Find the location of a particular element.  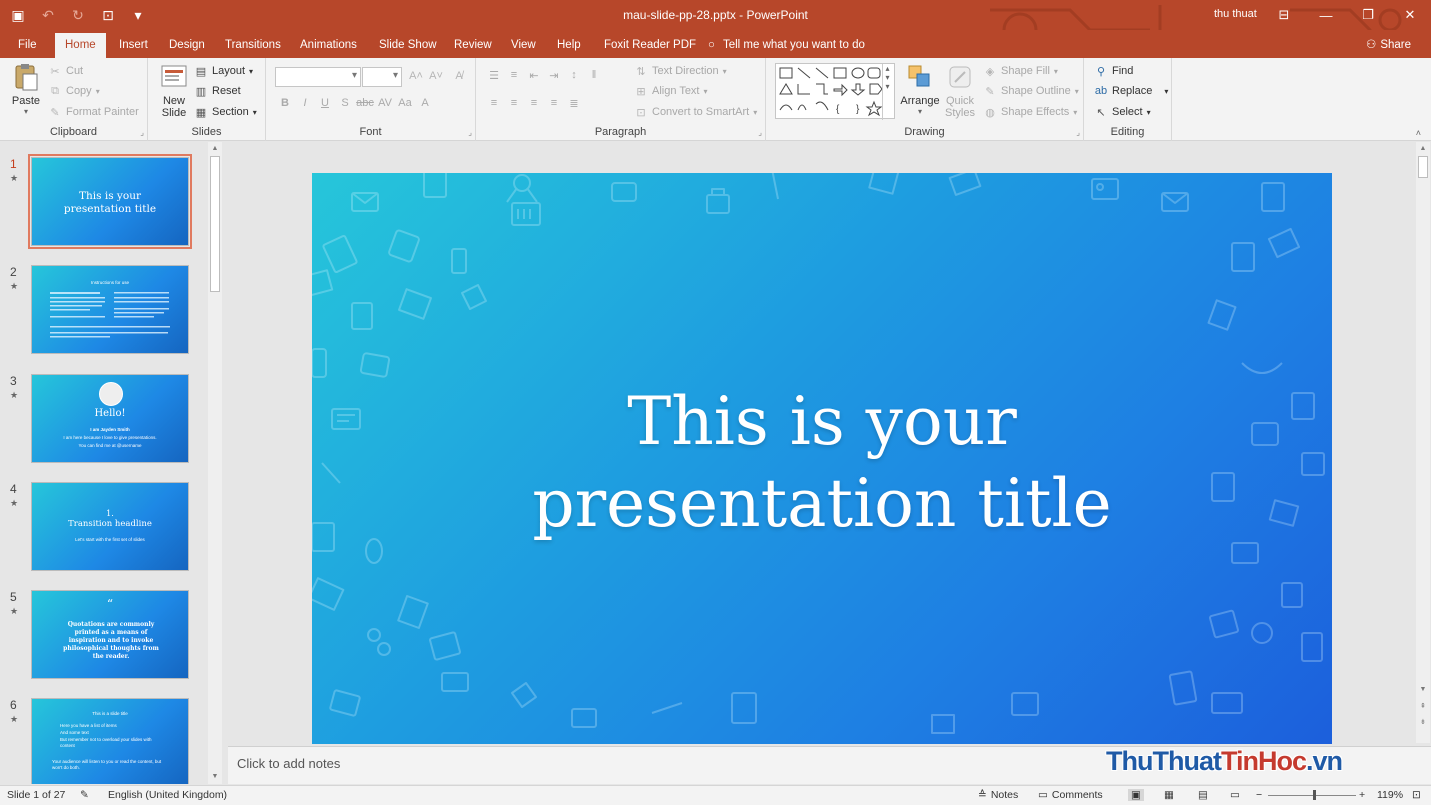

tab-insert: Insert is located at coordinates (133, 45).